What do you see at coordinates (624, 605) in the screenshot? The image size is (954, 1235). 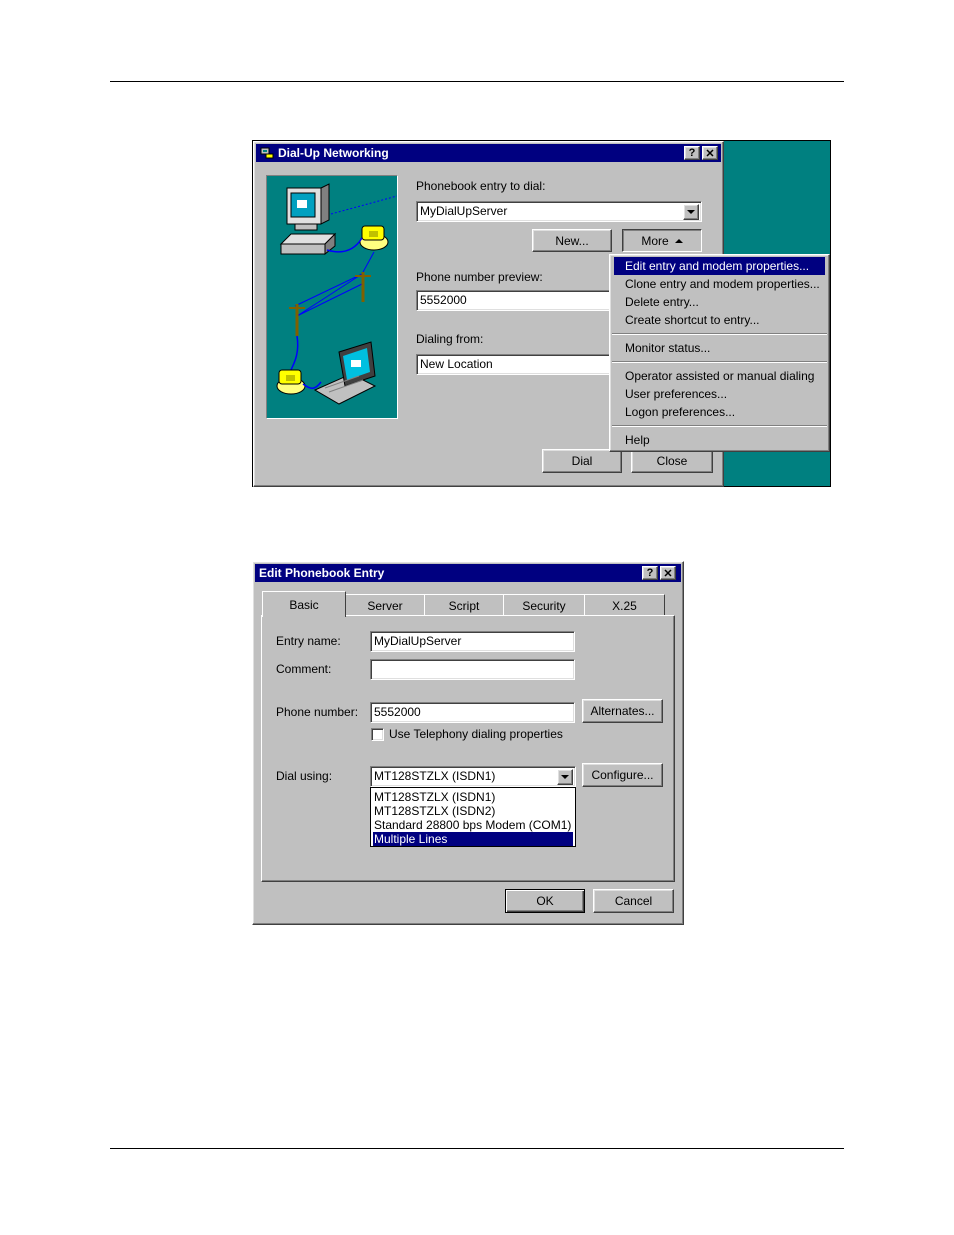 I see `tab-x25: X.25` at bounding box center [624, 605].